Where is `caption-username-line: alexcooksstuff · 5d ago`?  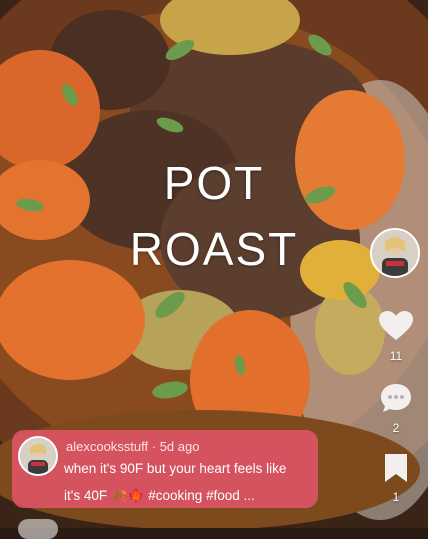 caption-username-line: alexcooksstuff · 5d ago is located at coordinates (132, 446).